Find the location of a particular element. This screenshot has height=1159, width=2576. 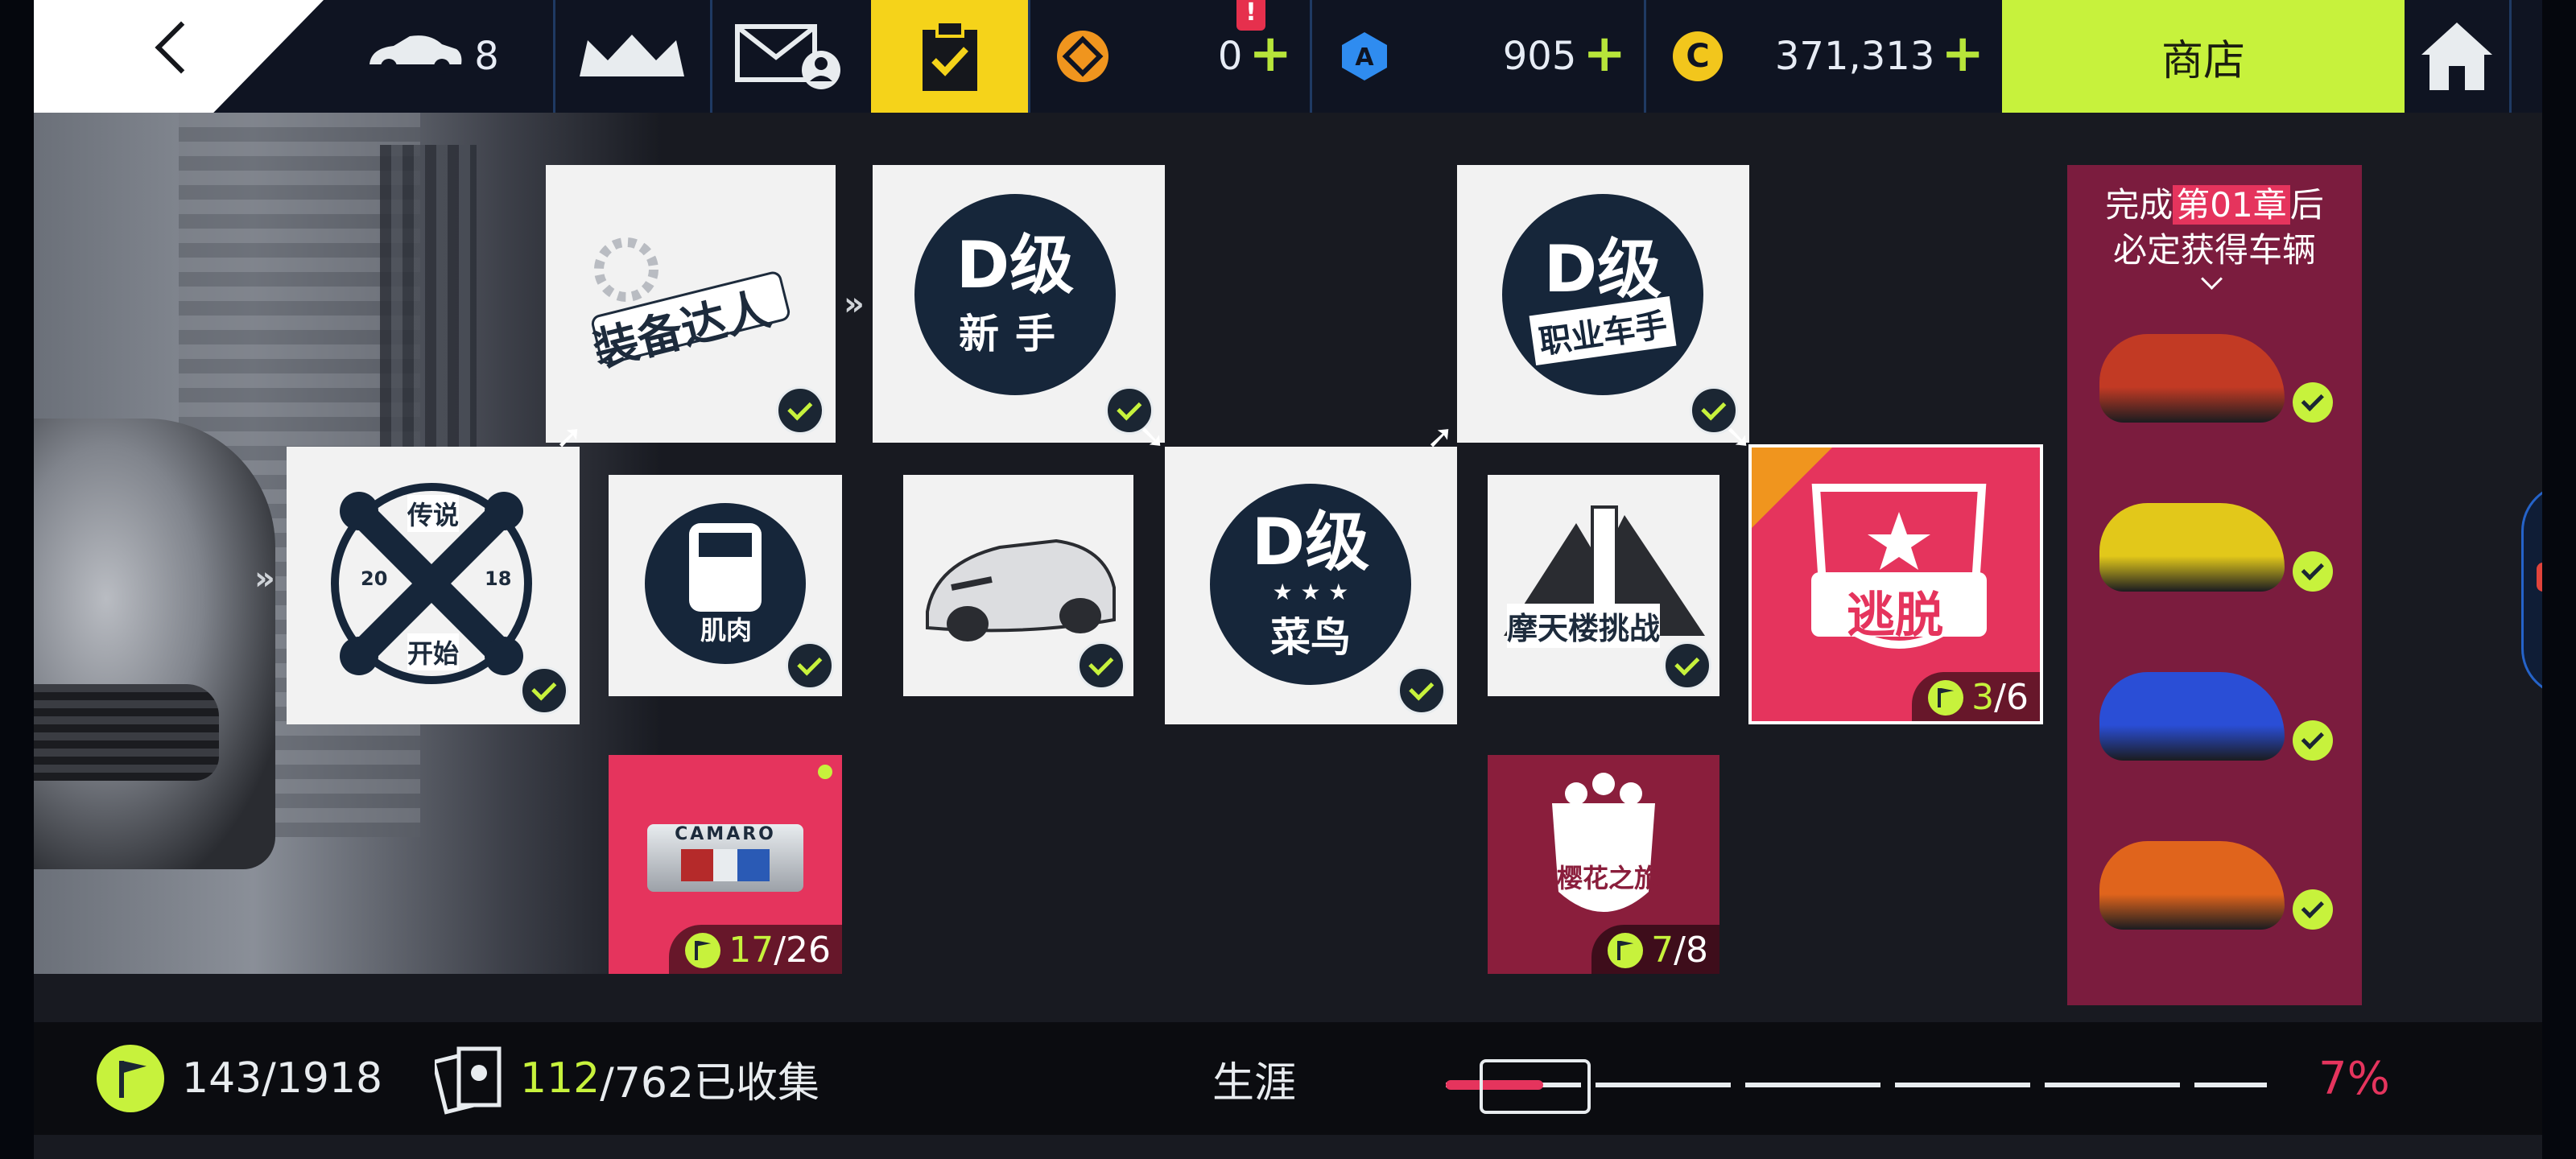

top-bar: 8 0 + ! A 905 + C 371,313 + 商店 is located at coordinates (1288, 56).